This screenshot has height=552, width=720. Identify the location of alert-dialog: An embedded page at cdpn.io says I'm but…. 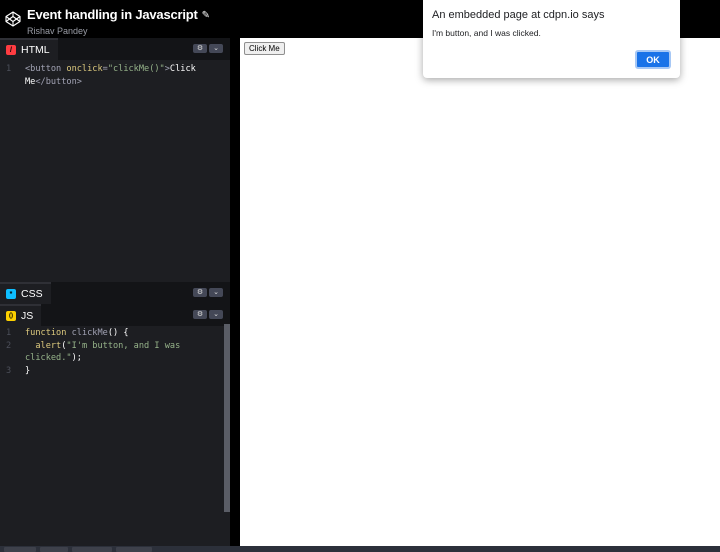
(551, 39).